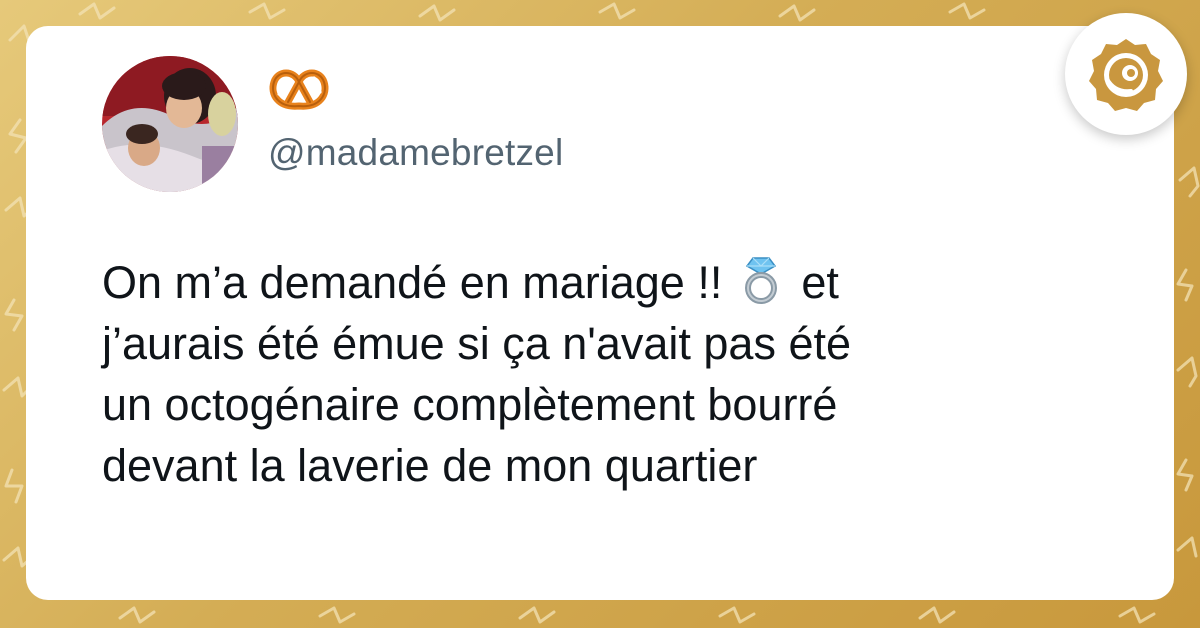  What do you see at coordinates (170, 124) in the screenshot?
I see `avatar` at bounding box center [170, 124].